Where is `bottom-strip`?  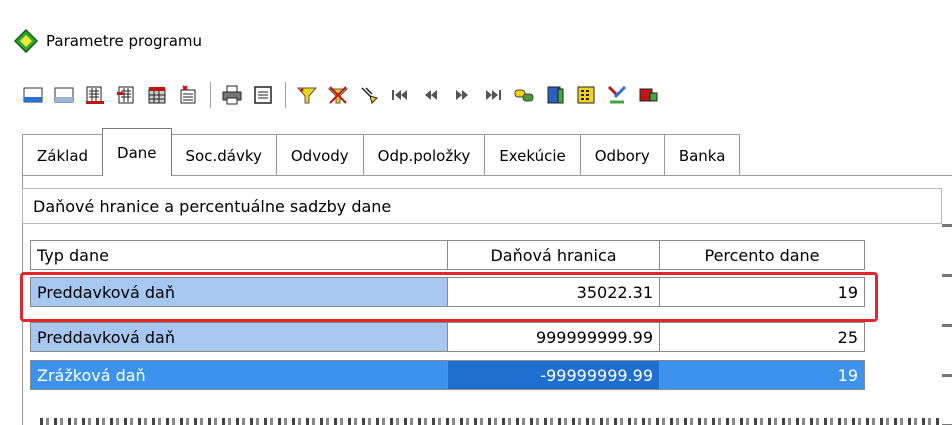 bottom-strip is located at coordinates (490, 421).